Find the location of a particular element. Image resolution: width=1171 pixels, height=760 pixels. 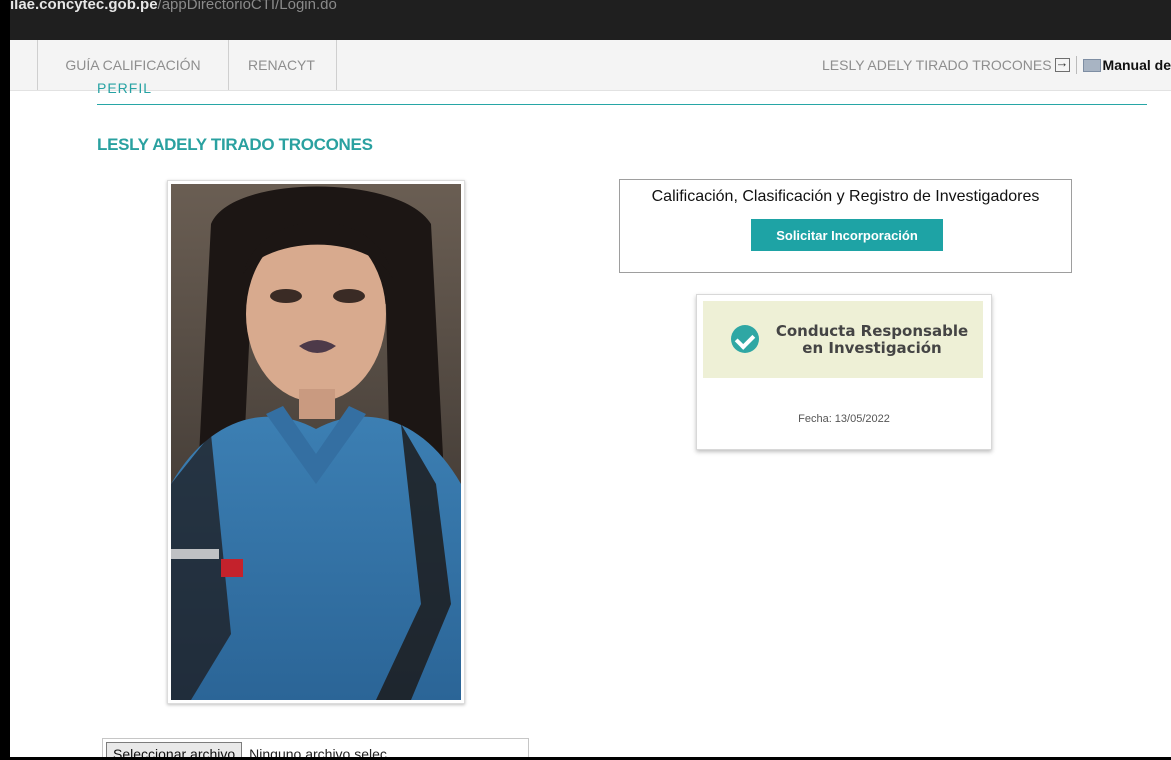

profile-name: LESLY ADELY TIRADO TROCONES is located at coordinates (235, 144).